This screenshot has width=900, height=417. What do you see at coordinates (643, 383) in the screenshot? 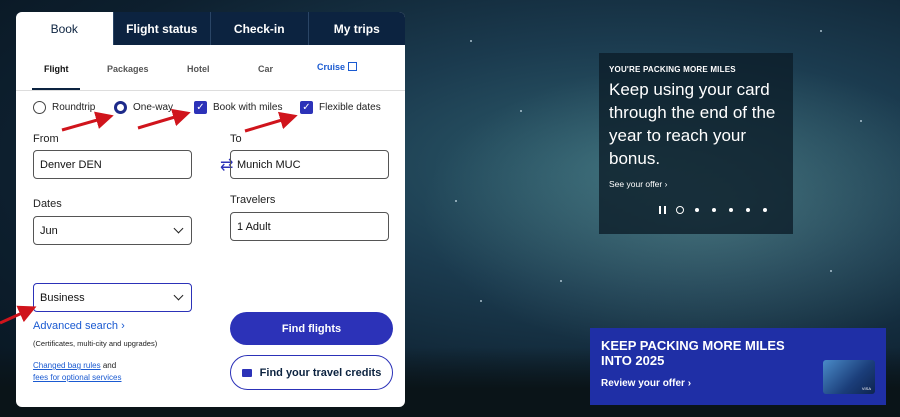
I see `review-offer-label: Review your offer` at bounding box center [643, 383].